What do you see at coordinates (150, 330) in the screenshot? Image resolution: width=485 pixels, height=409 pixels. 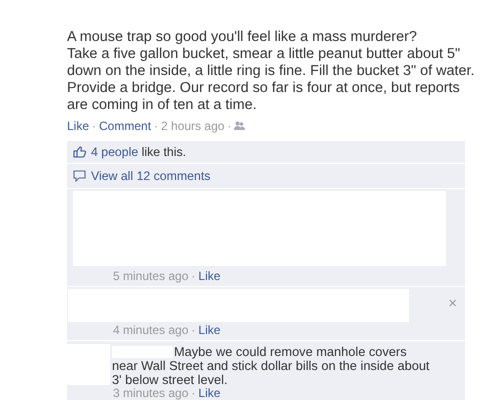 I see `timestamp: 4 minutes ago` at bounding box center [150, 330].